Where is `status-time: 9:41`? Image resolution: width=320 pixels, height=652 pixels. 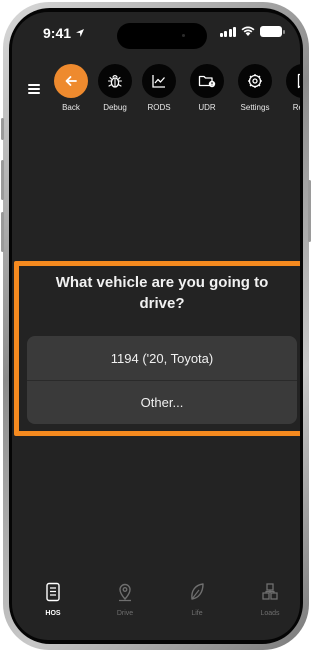
status-time: 9:41 is located at coordinates (64, 33).